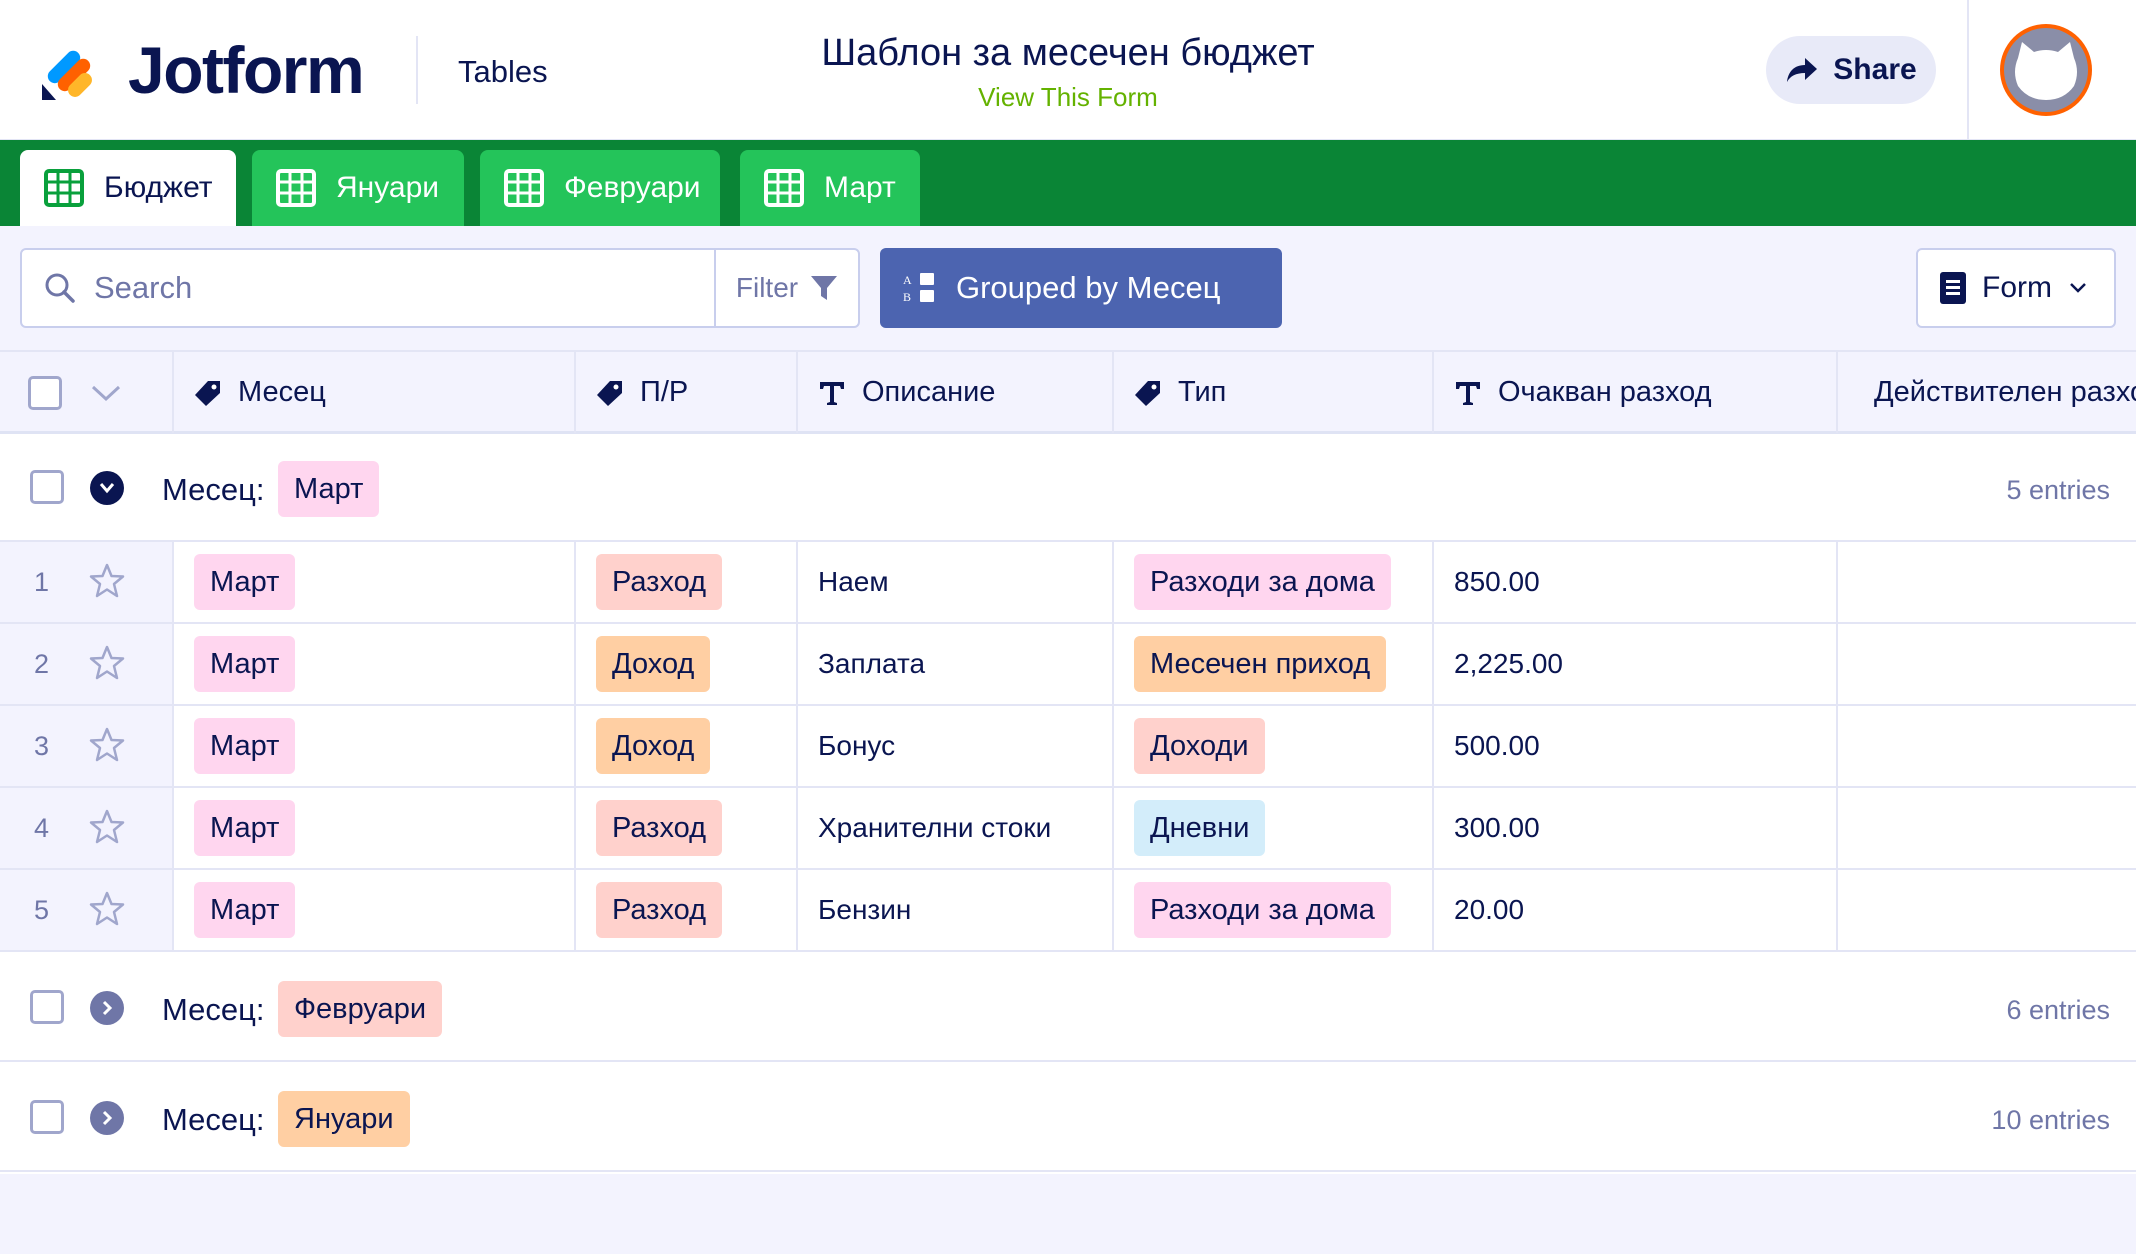 Image resolution: width=2136 pixels, height=1254 pixels. Describe the element at coordinates (860, 187) in the screenshot. I see `tab-label: Март` at that location.